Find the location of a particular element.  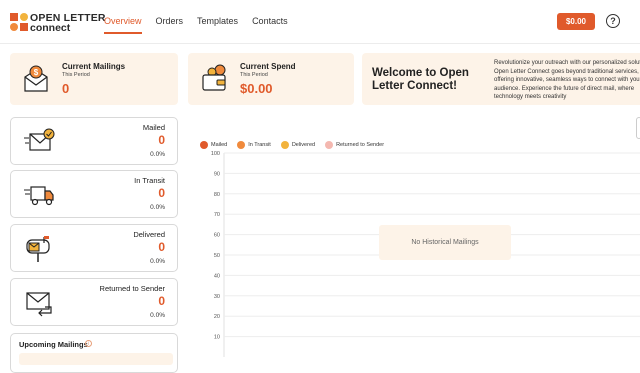

current-mailings-card: $ Current Mailings This Period 0 is located at coordinates (94, 79).